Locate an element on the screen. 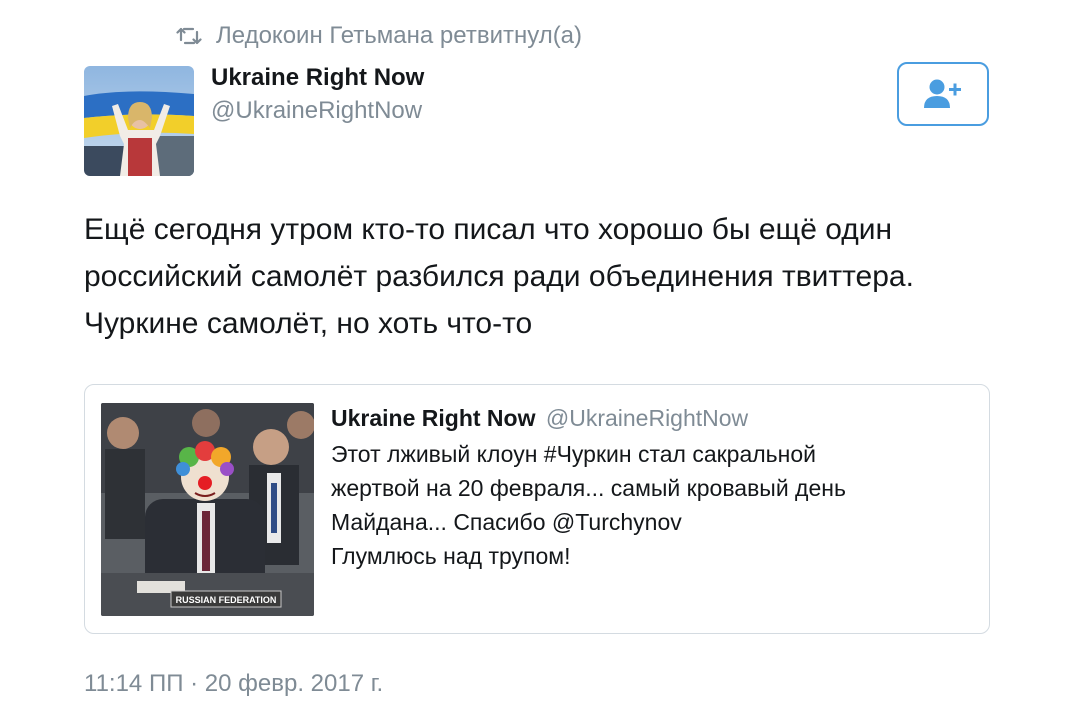 The width and height of the screenshot is (1080, 720). tweet-timestamp: 11:14 ПП · 20 февр. 2017 г. is located at coordinates (233, 684).